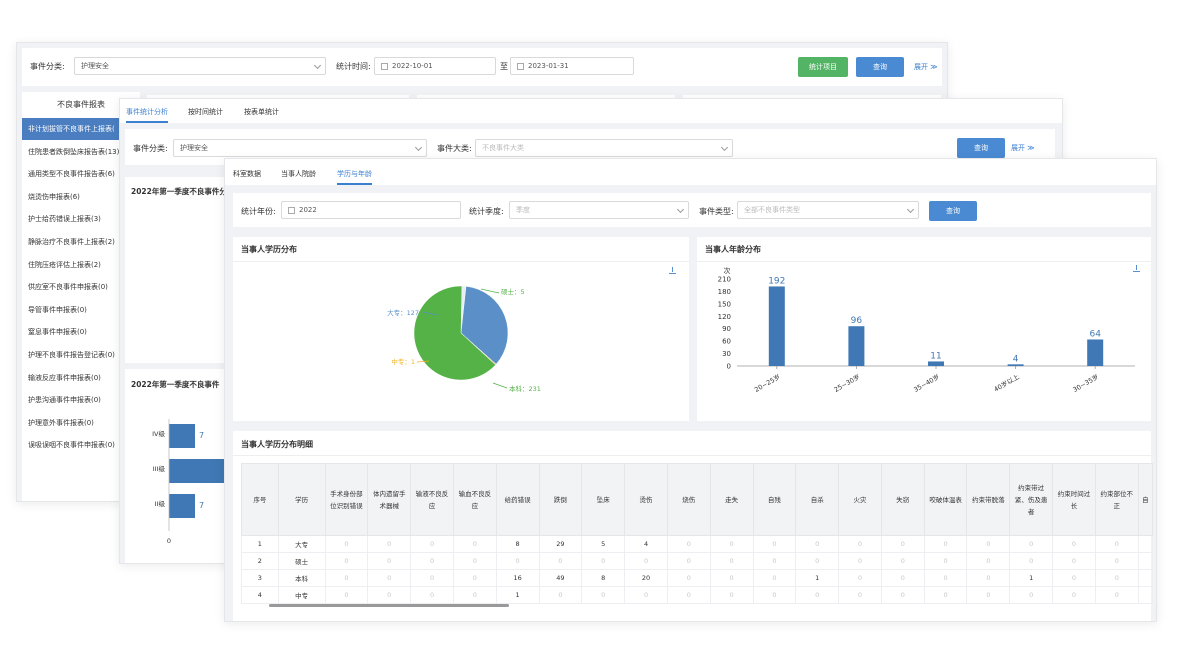 This screenshot has height=666, width=1197. I want to click on table-row: 4 中专 0 0 0 0 1 0 0 0 0 0 0 0 0 0 0 0 0 0 0, so click(697, 595).